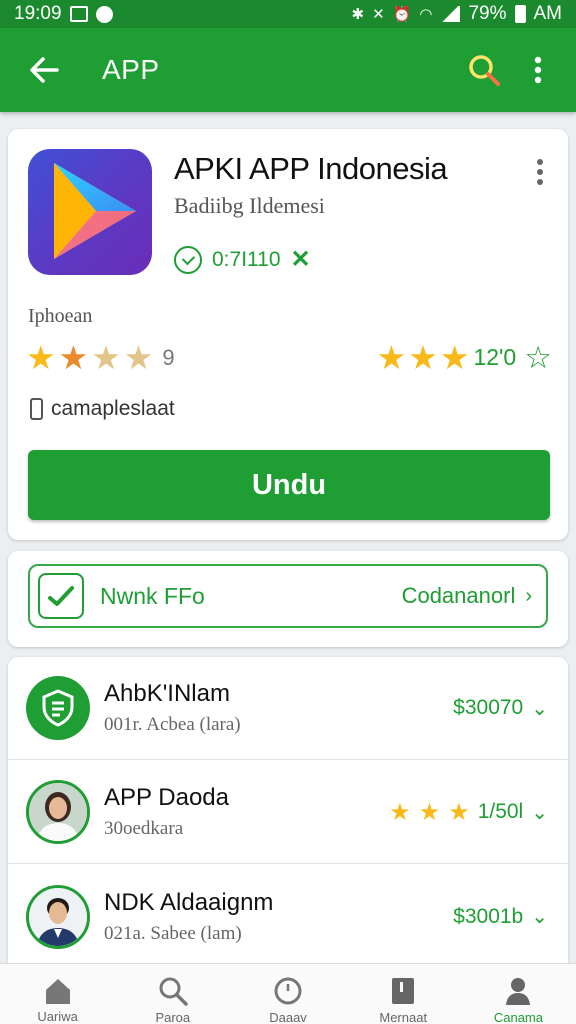 Image resolution: width=576 pixels, height=1024 pixels. Describe the element at coordinates (450, 14) in the screenshot. I see `signal-icon` at that location.